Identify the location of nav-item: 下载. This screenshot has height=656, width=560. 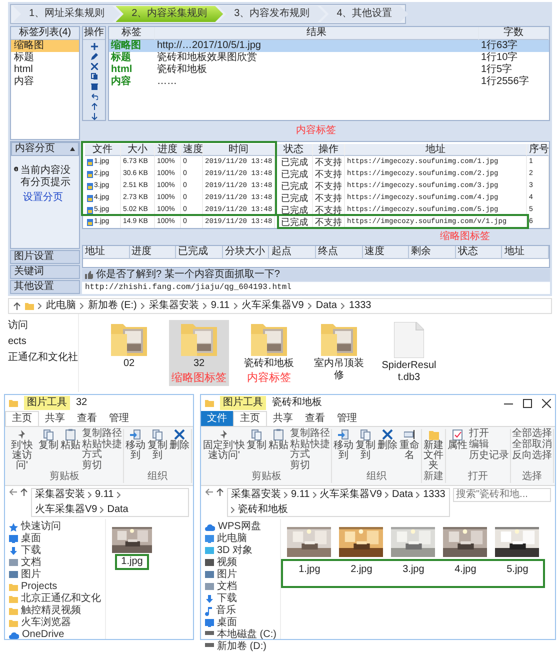
(240, 599).